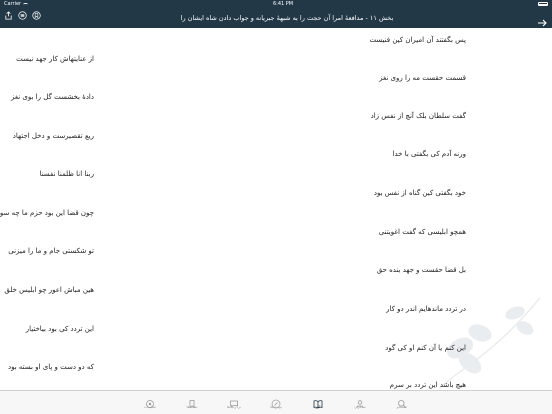 Image resolution: width=552 pixels, height=414 pixels. I want to click on tab-works: آثار, so click(318, 404).